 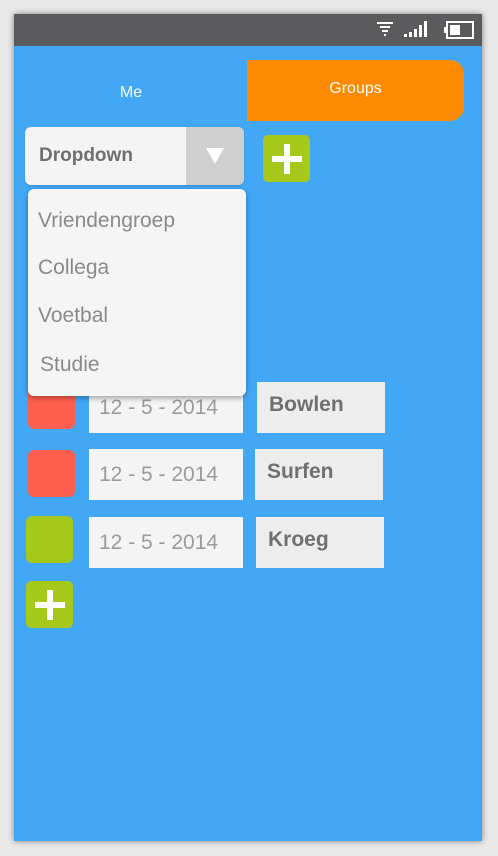 What do you see at coordinates (73, 268) in the screenshot?
I see `menu-item-collega: Collega` at bounding box center [73, 268].